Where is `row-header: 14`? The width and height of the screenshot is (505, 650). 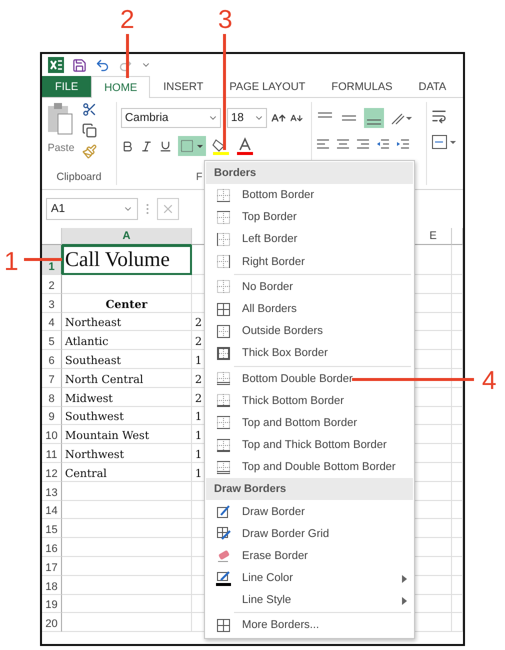
row-header: 14 is located at coordinates (52, 510).